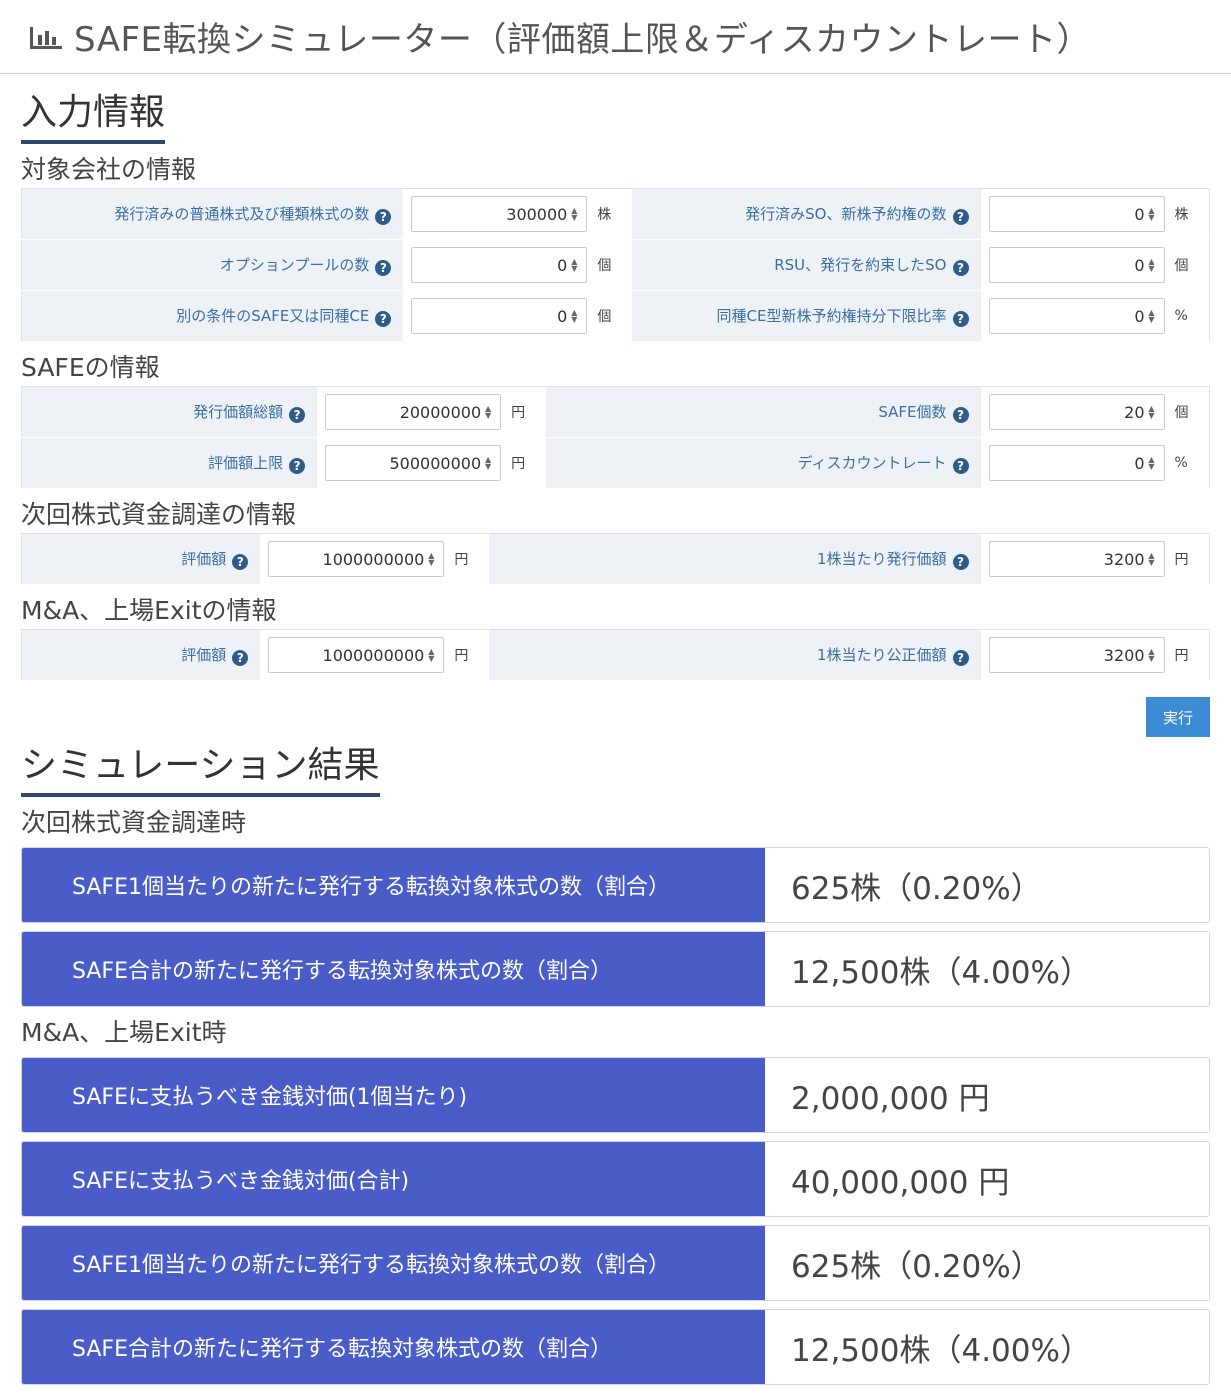  I want to click on exit-results-heading: M&A、上場Exit時, so click(124, 1032).